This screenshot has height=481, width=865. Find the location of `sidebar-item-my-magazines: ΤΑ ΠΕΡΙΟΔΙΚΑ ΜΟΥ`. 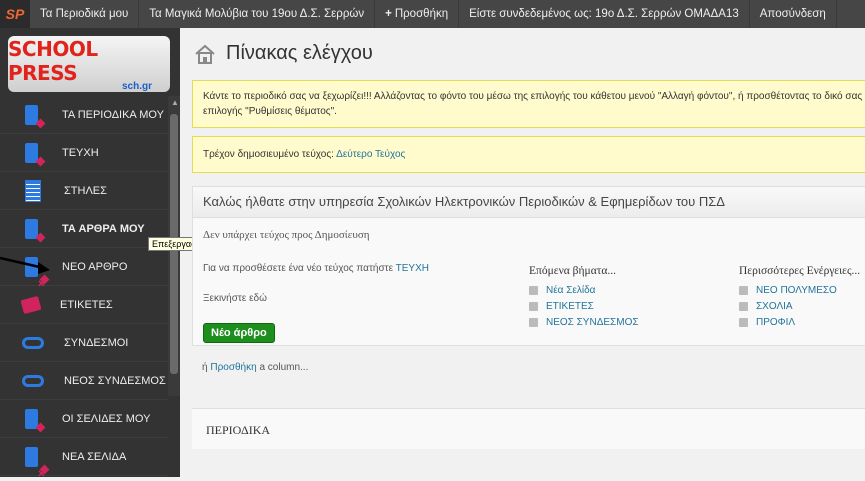

sidebar-item-my-magazines: ΤΑ ΠΕΡΙΟΔΙΚΑ ΜΟΥ is located at coordinates (84, 115).